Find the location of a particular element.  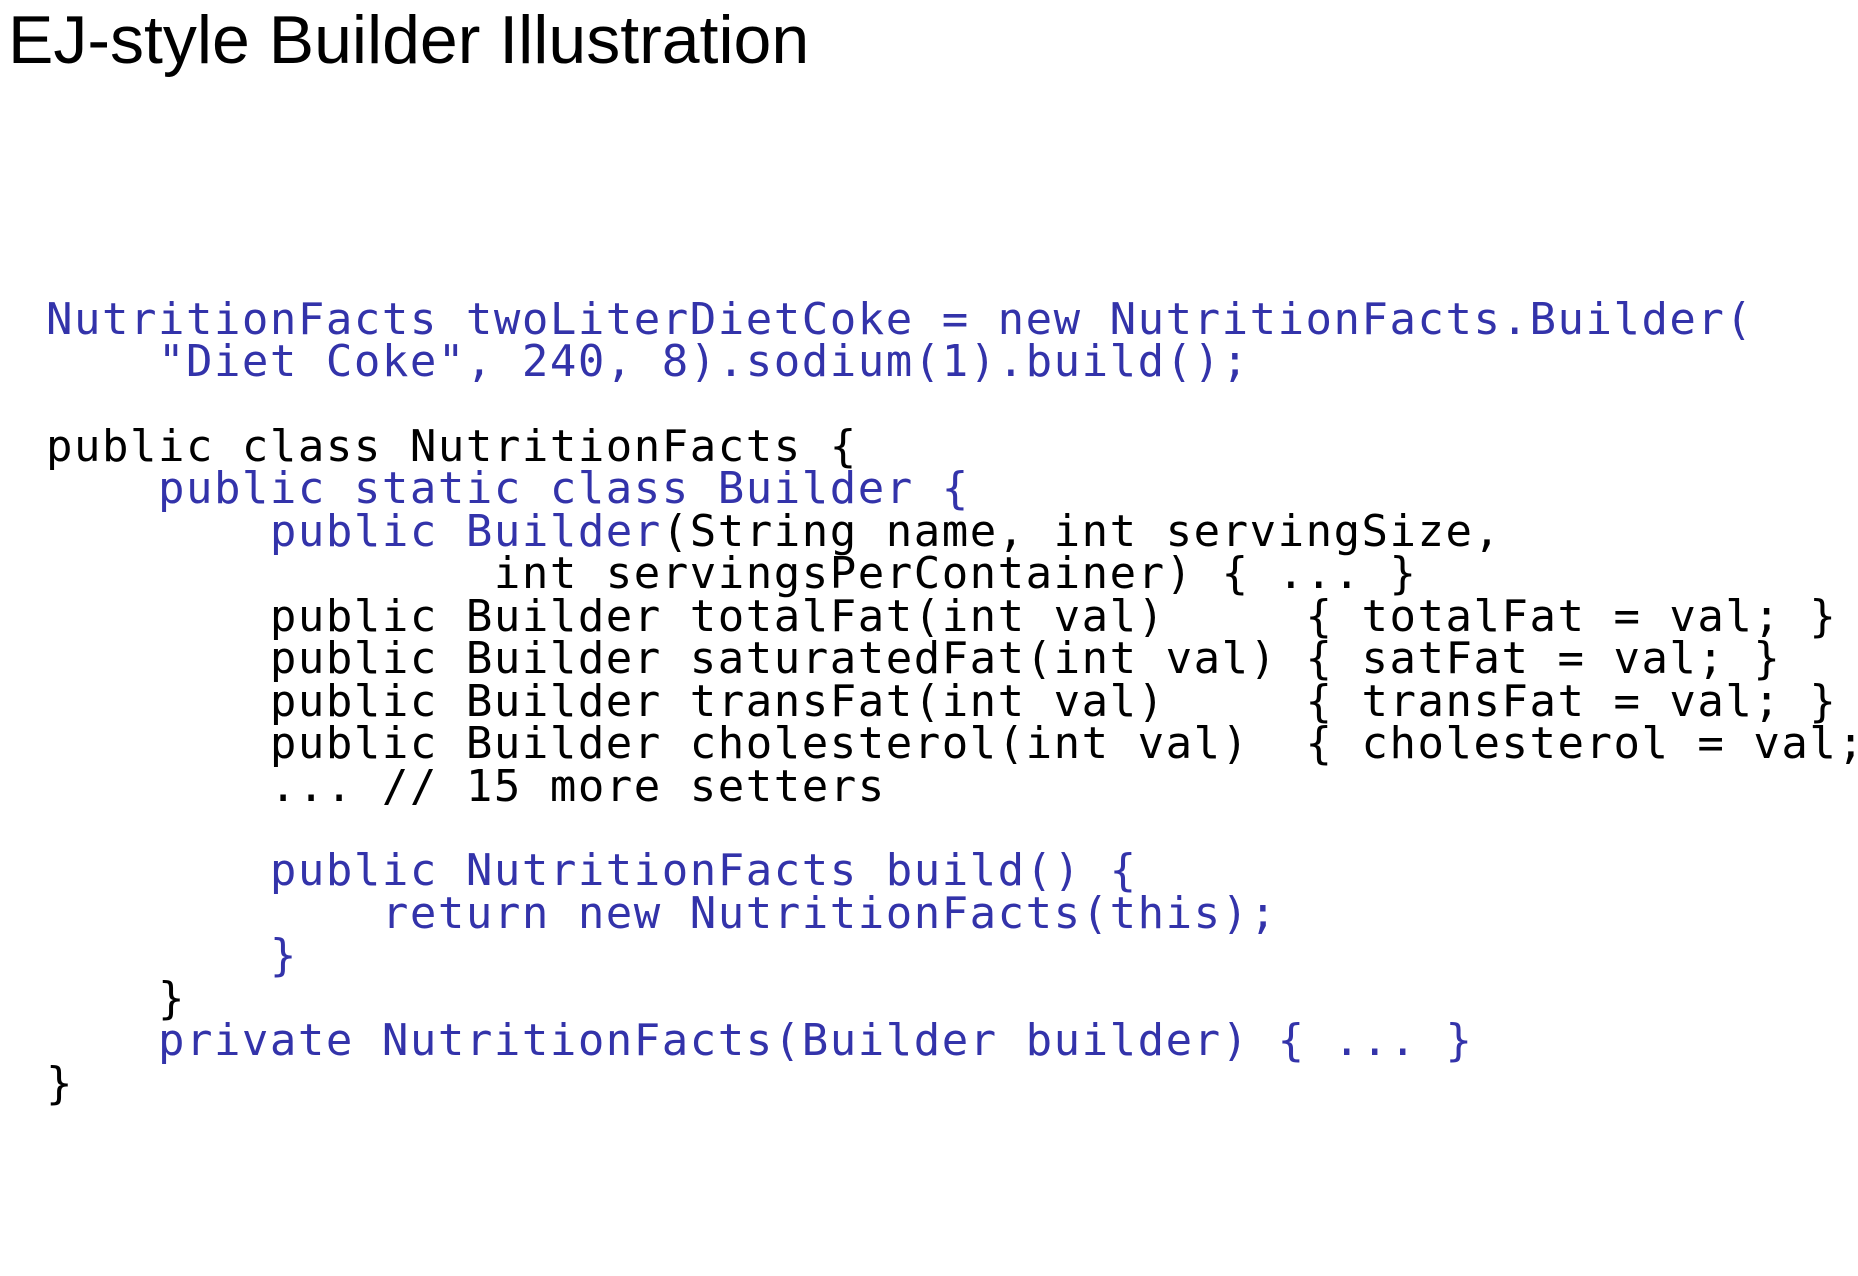

code-line: "Diet Coke", 240, 8).sodium(1).build(); is located at coordinates (648, 362).